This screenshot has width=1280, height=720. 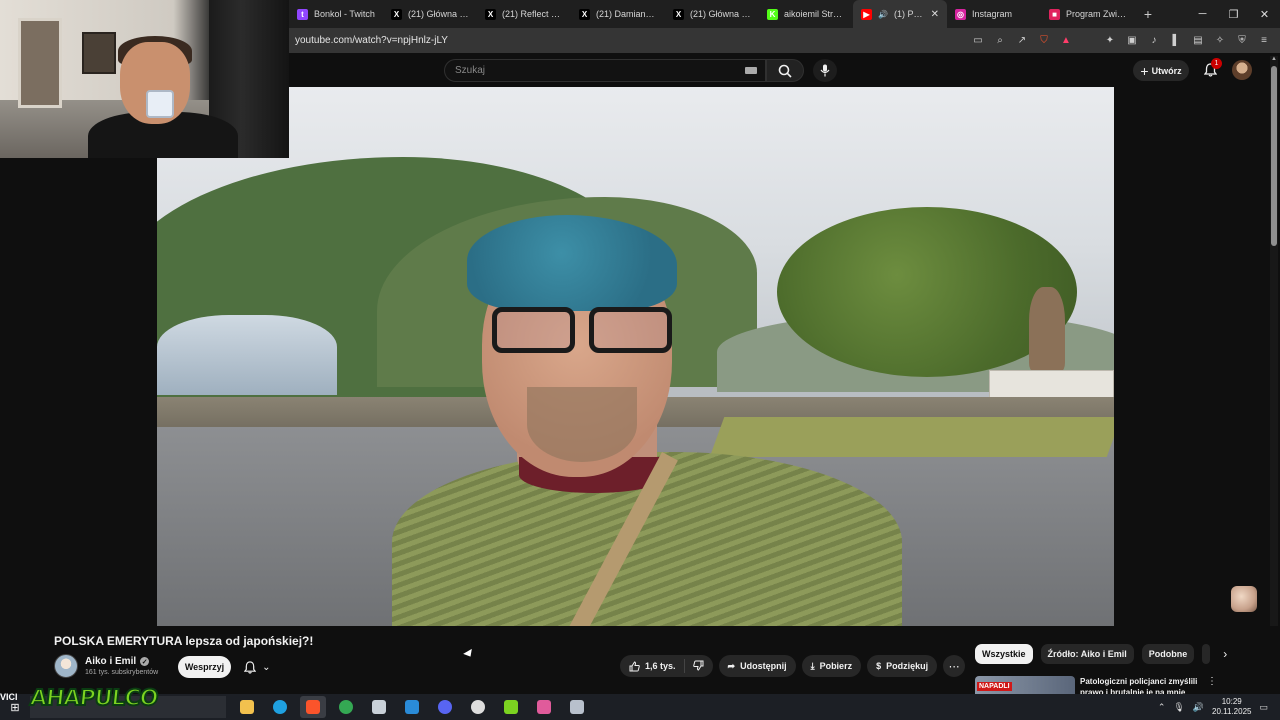 I want to click on youtube-icon: ▶, so click(x=866, y=14).